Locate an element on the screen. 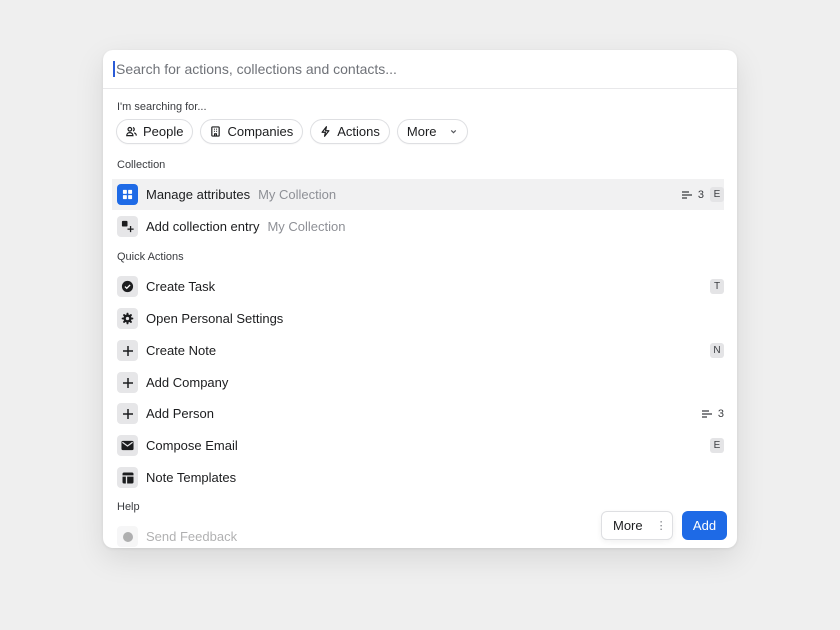 The width and height of the screenshot is (840, 630). chevron-down-icon is located at coordinates (453, 131).